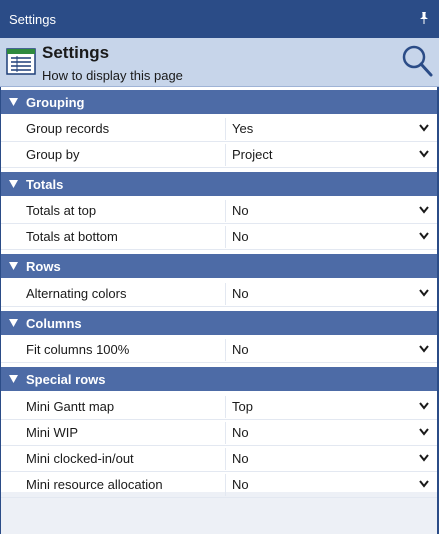 The width and height of the screenshot is (439, 534). What do you see at coordinates (219, 155) in the screenshot?
I see `setting-row-group-by: Group by Project` at bounding box center [219, 155].